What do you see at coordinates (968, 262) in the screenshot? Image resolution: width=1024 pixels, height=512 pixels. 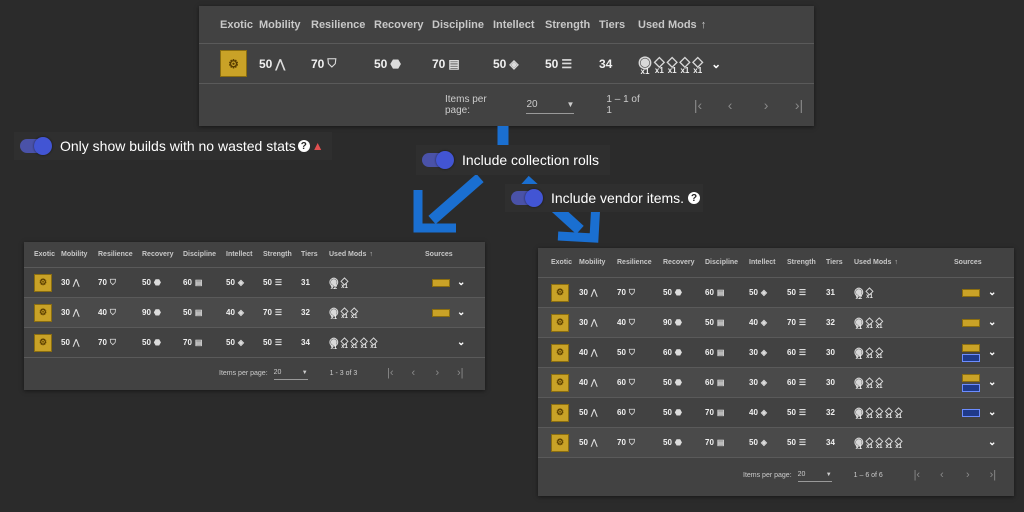 I see `col-sources: Sources` at bounding box center [968, 262].